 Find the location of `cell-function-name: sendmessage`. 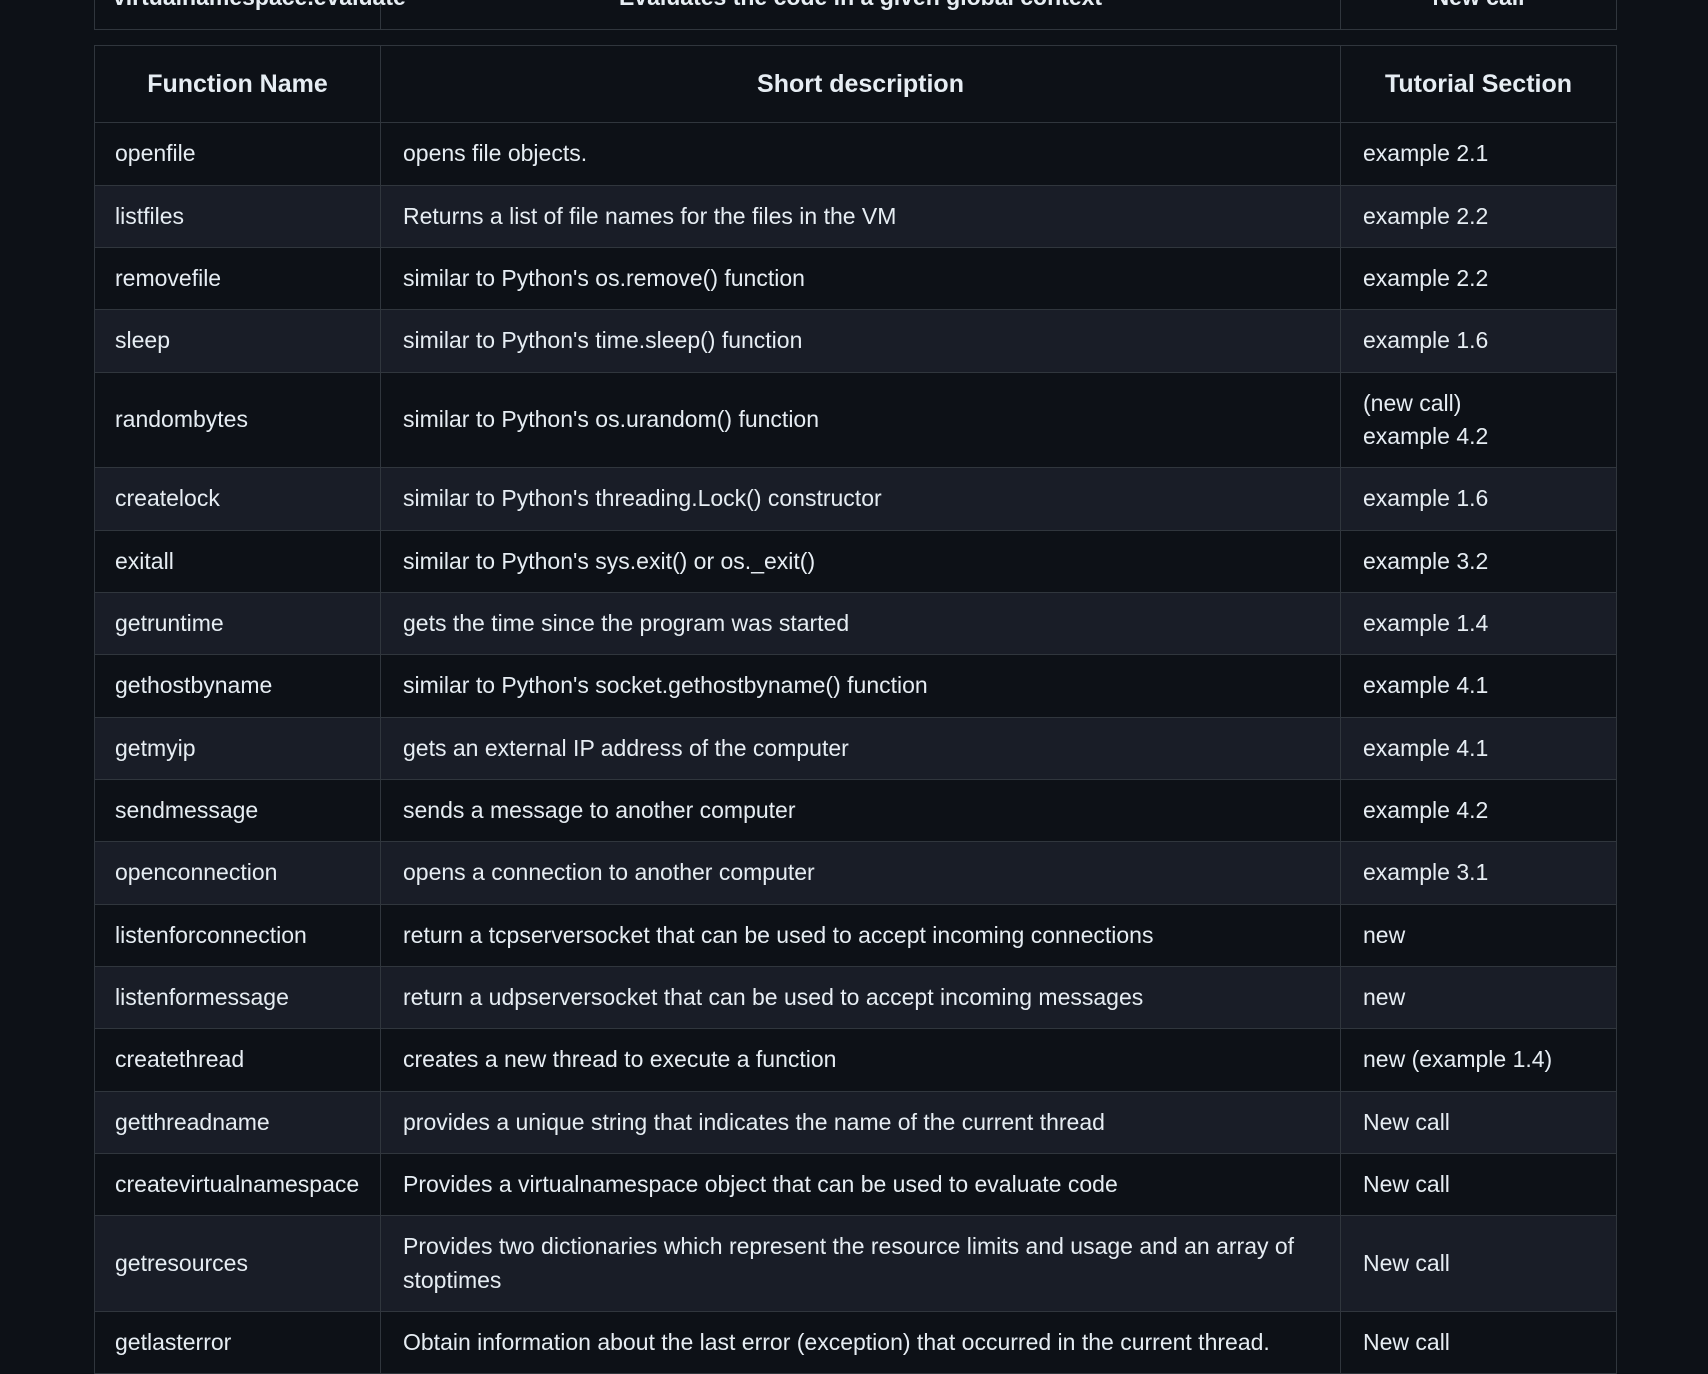

cell-function-name: sendmessage is located at coordinates (237, 811).